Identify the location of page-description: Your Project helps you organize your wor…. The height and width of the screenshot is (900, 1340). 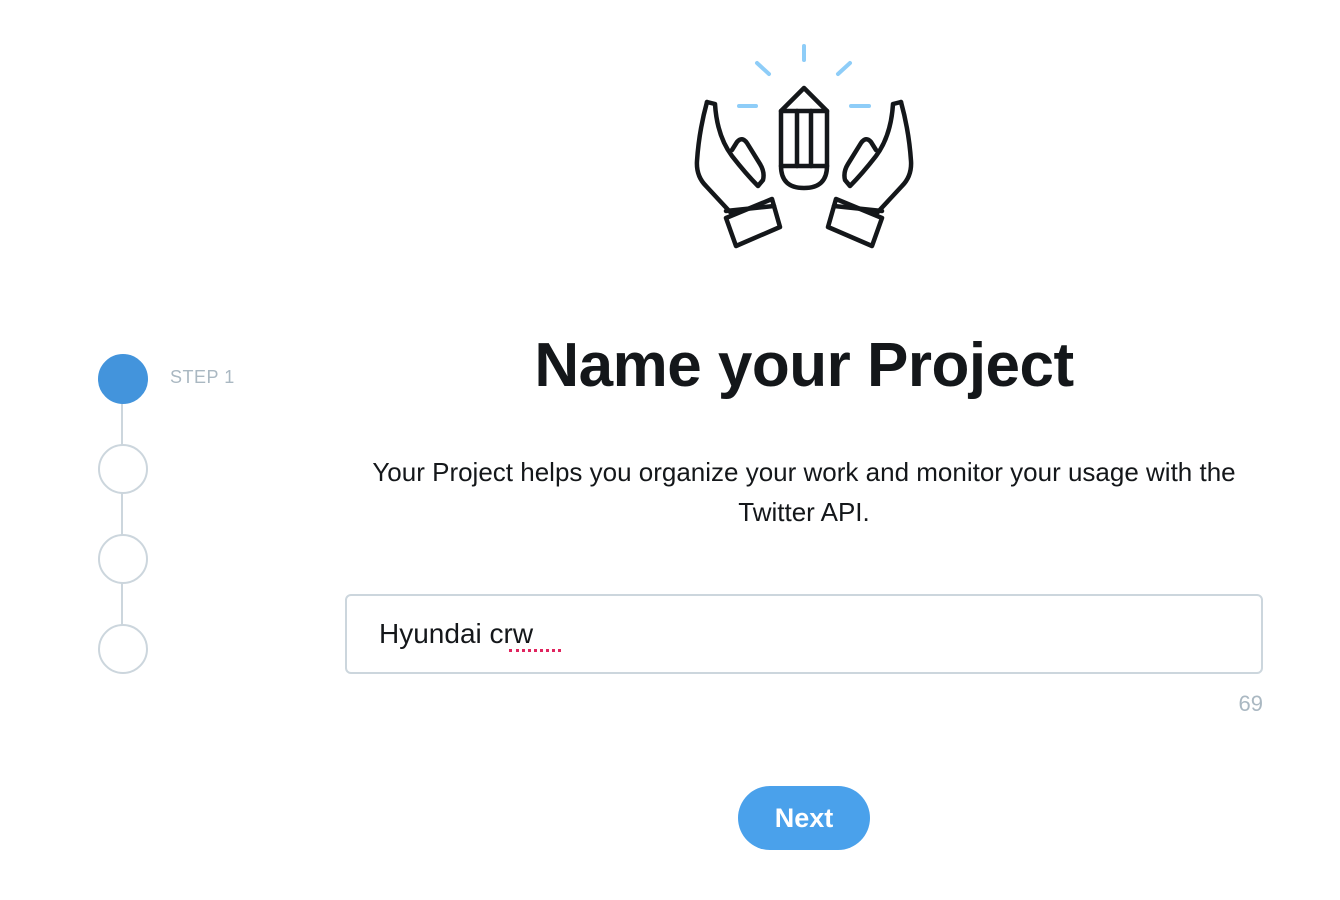
(804, 492).